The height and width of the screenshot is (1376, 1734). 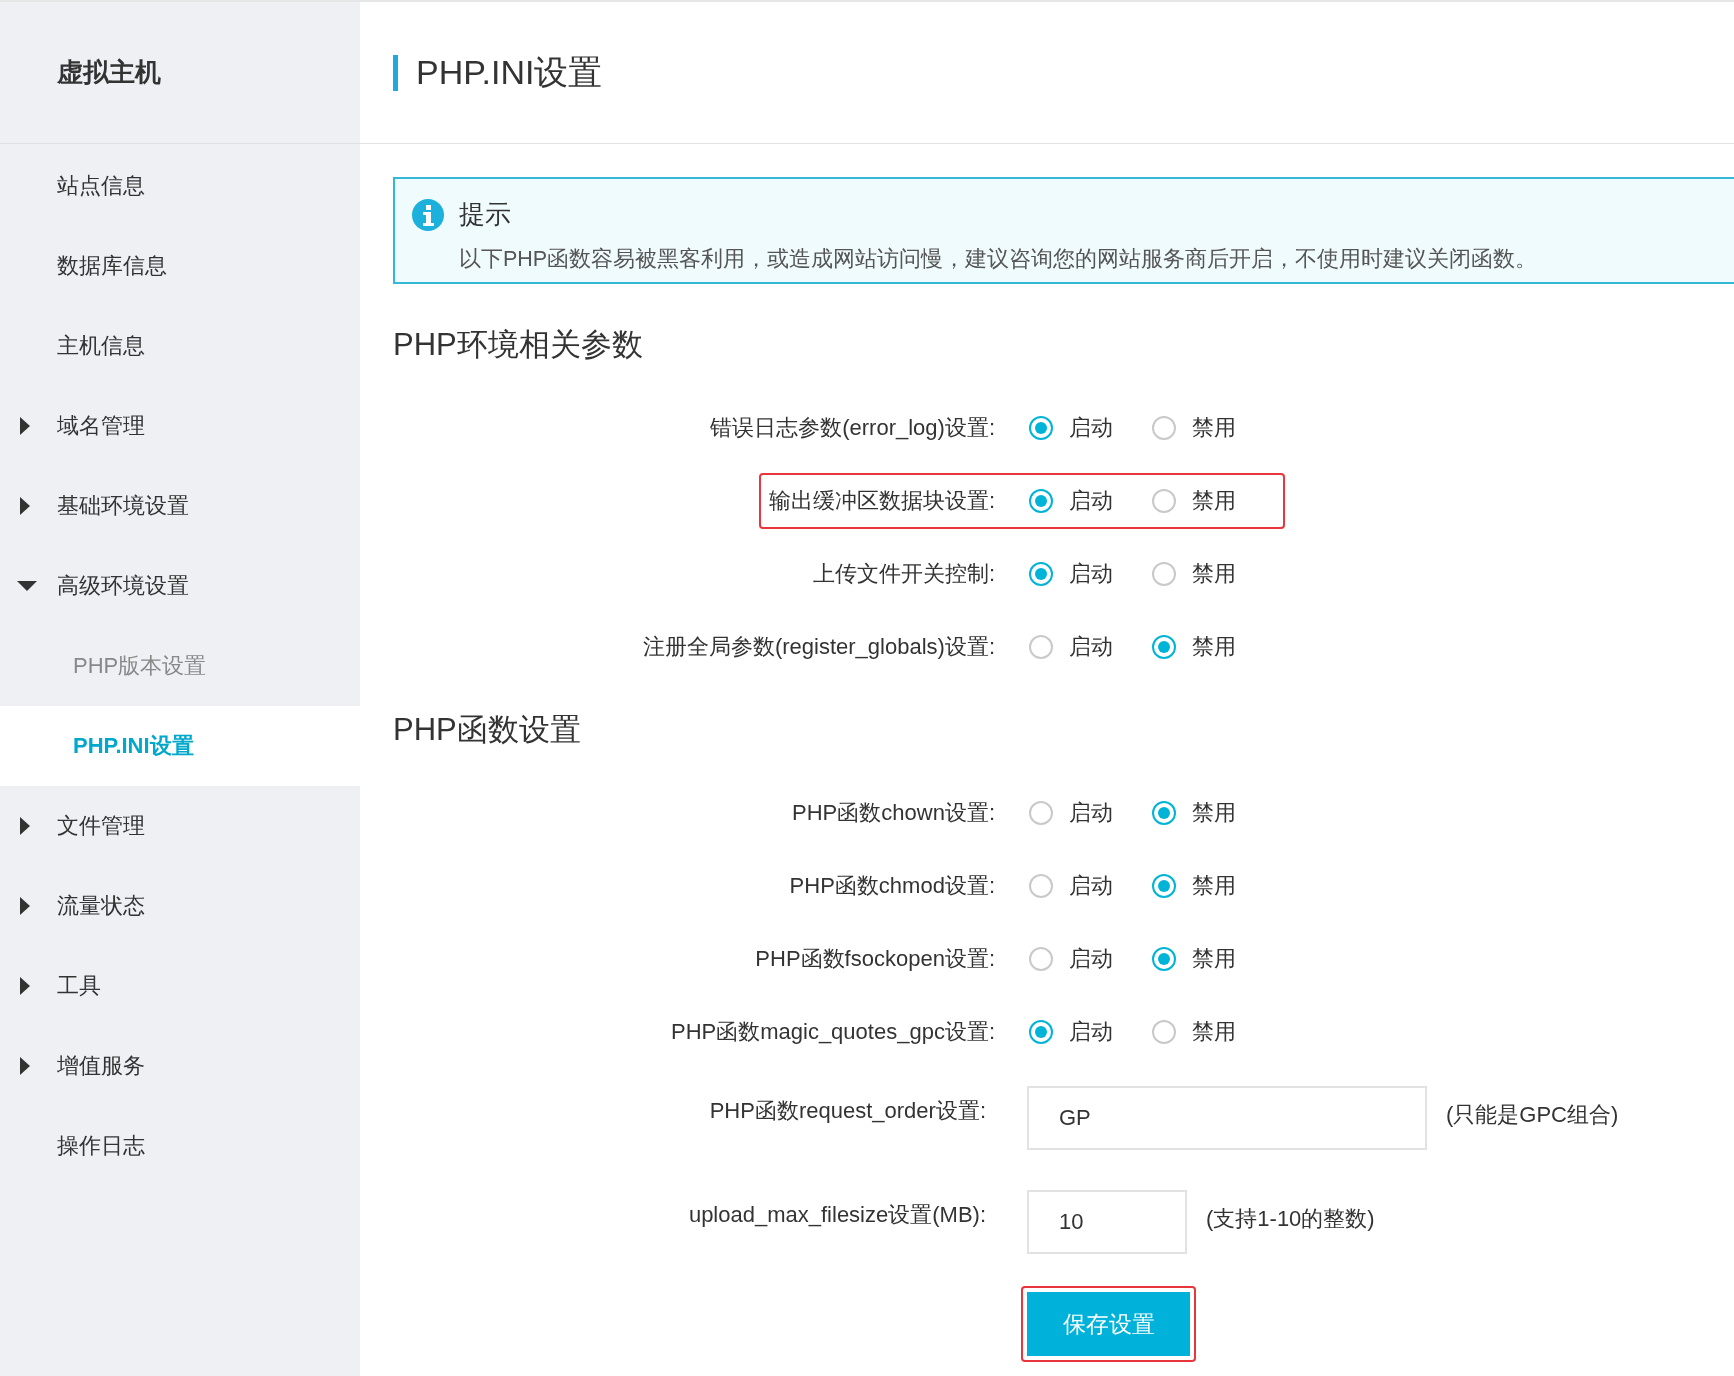 I want to click on tip-title: 提示, so click(x=485, y=214).